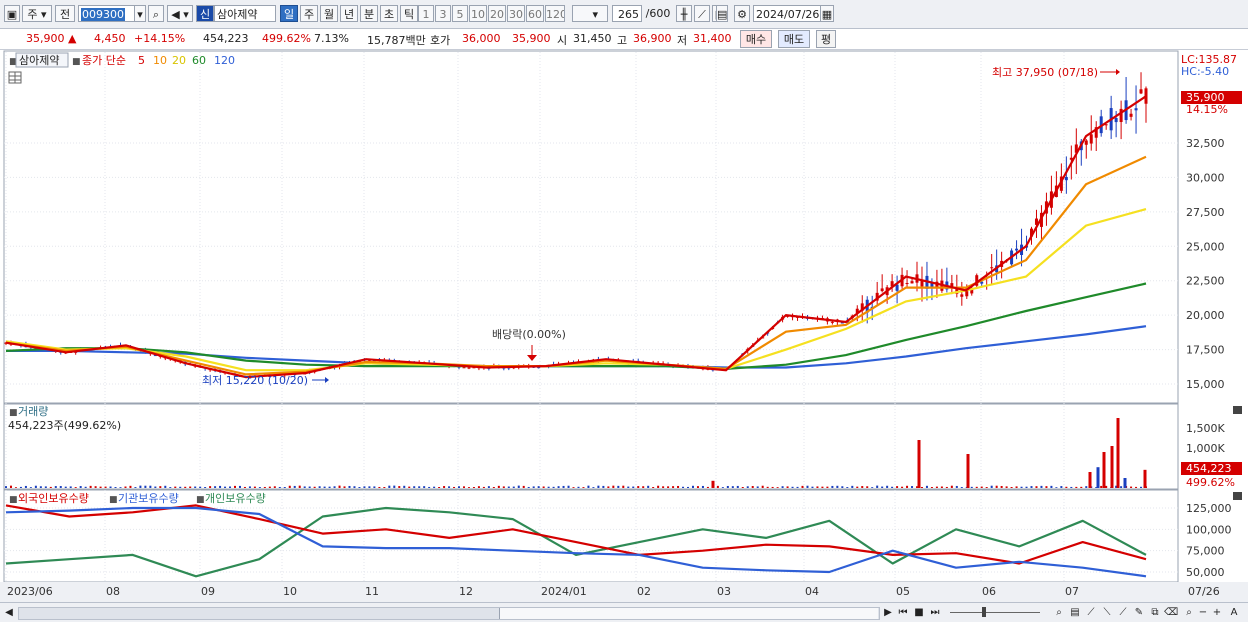 The width and height of the screenshot is (1248, 622). I want to click on stock-code-value: 009300, so click(103, 14).